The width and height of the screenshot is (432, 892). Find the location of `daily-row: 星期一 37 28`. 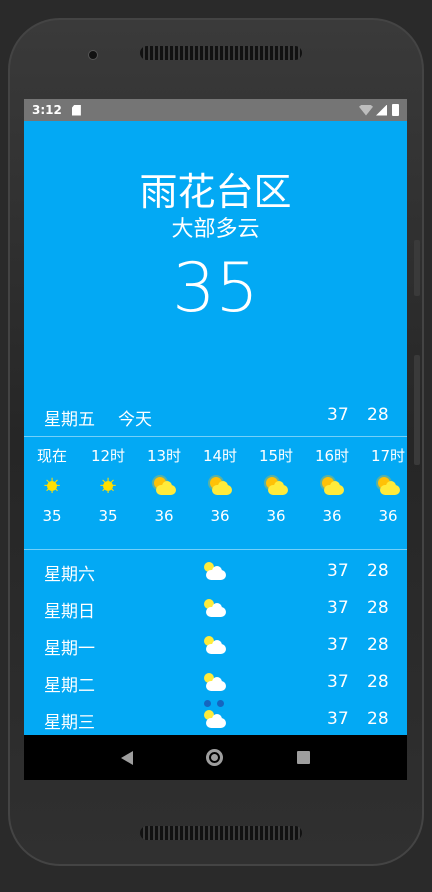

daily-row: 星期一 37 28 is located at coordinates (215, 646).